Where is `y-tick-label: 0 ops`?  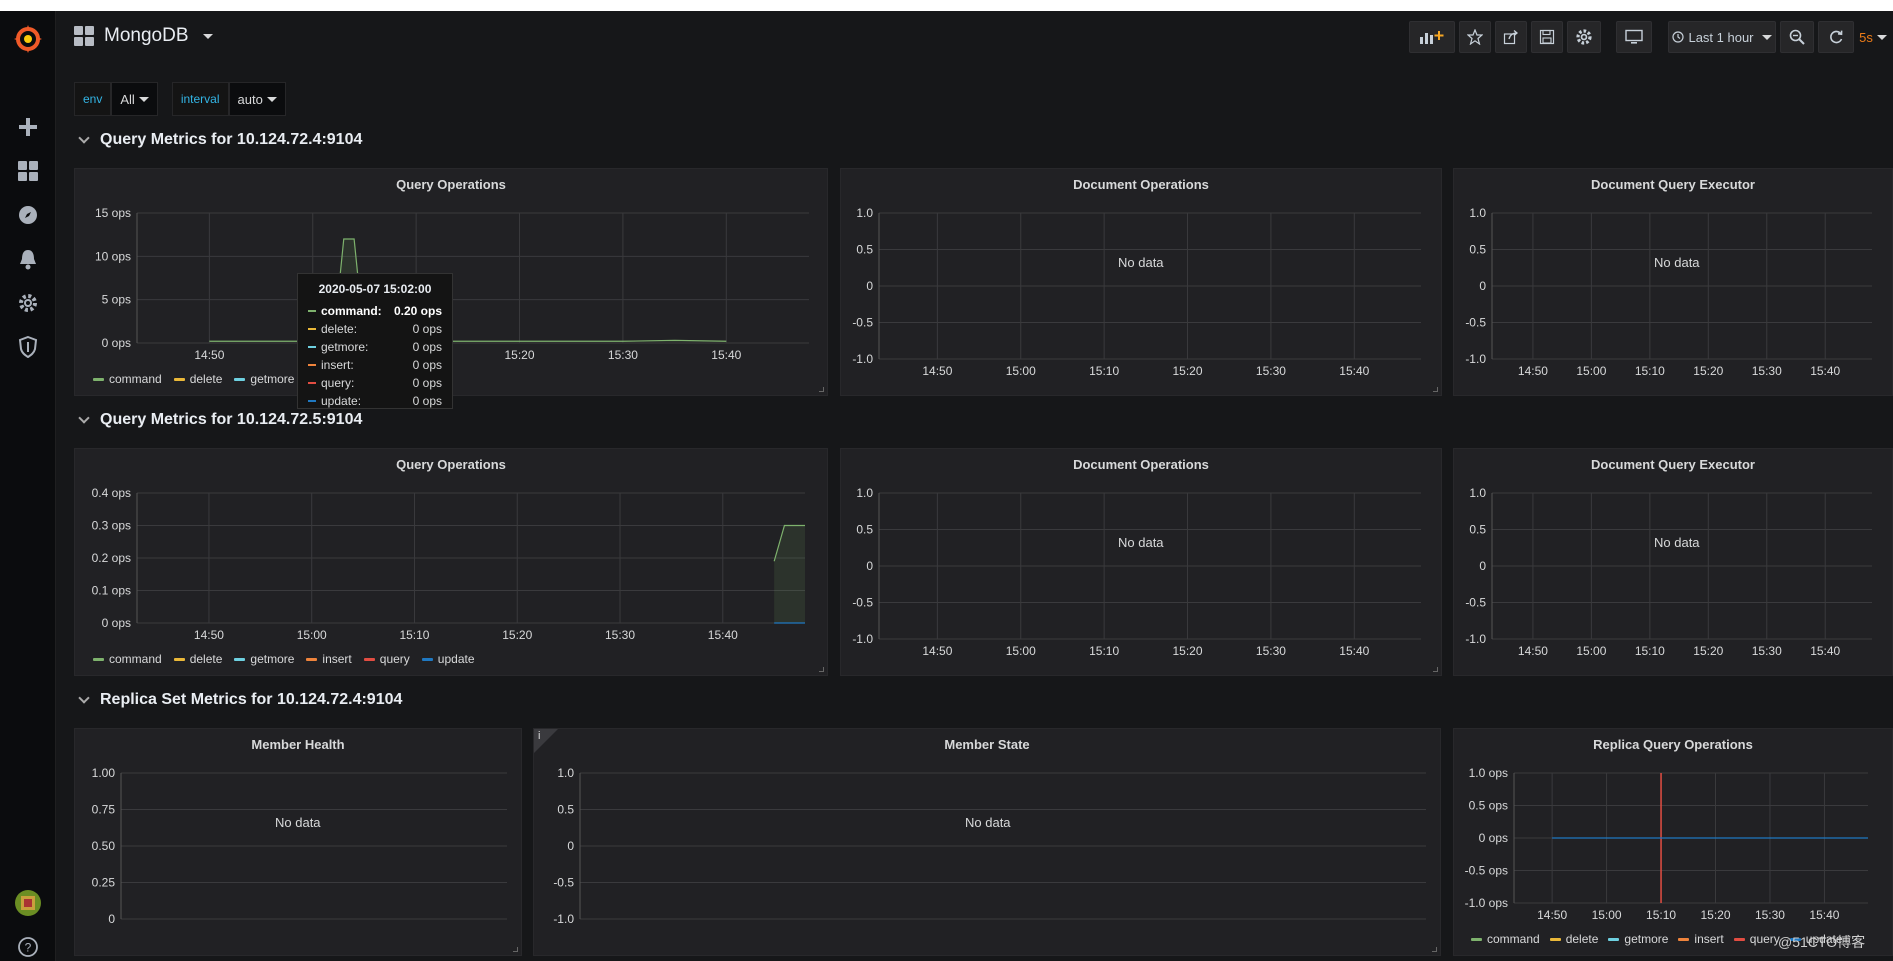
y-tick-label: 0 ops is located at coordinates (1493, 838).